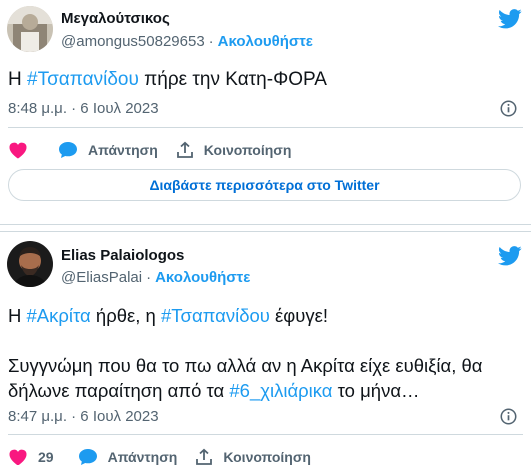 This screenshot has width=531, height=465. I want to click on like-button, so click(18, 150).